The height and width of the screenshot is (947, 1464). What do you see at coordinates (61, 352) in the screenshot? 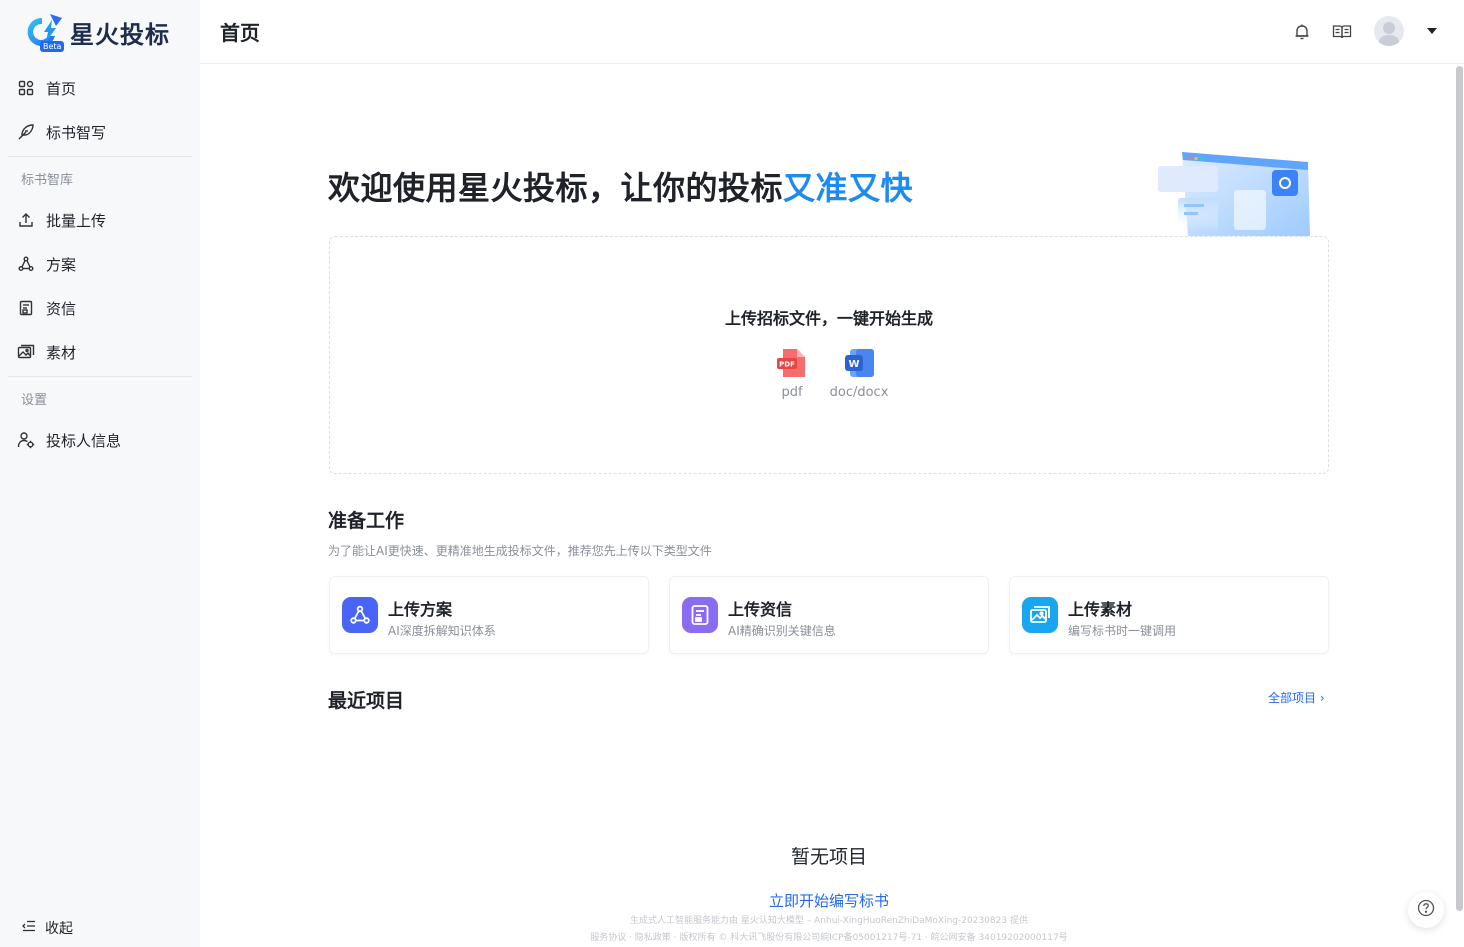
I see `sidebar-item-label: 素材` at bounding box center [61, 352].